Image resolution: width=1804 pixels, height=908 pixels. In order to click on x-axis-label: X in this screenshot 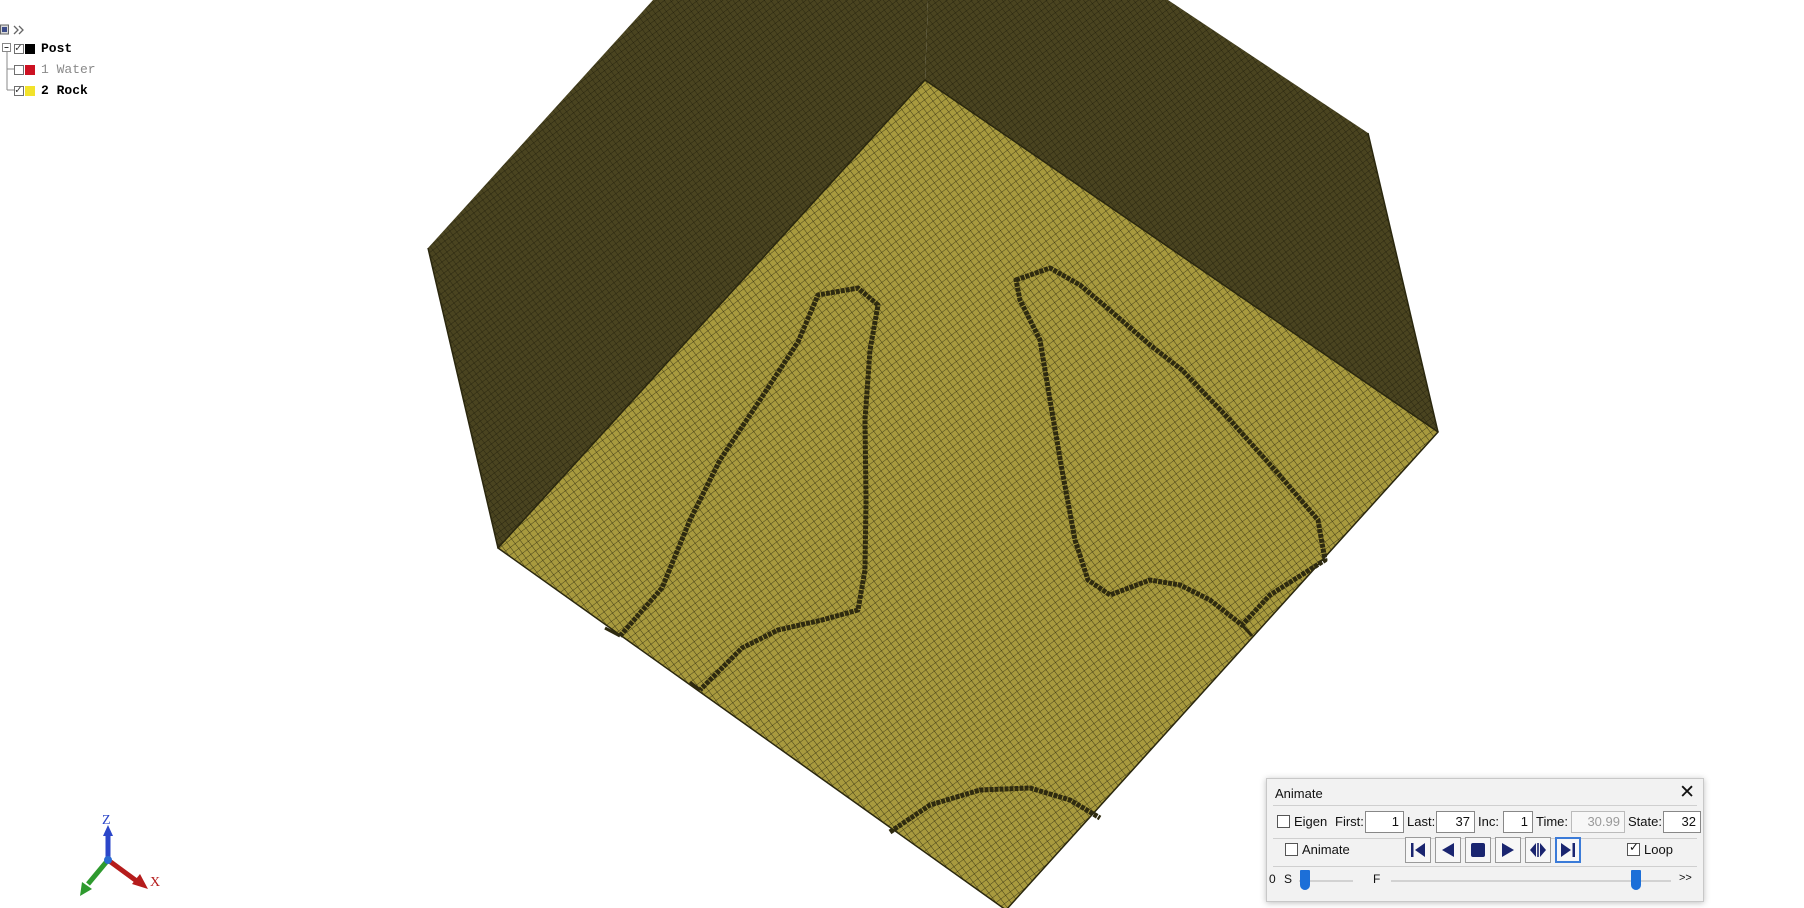, I will do `click(155, 882)`.